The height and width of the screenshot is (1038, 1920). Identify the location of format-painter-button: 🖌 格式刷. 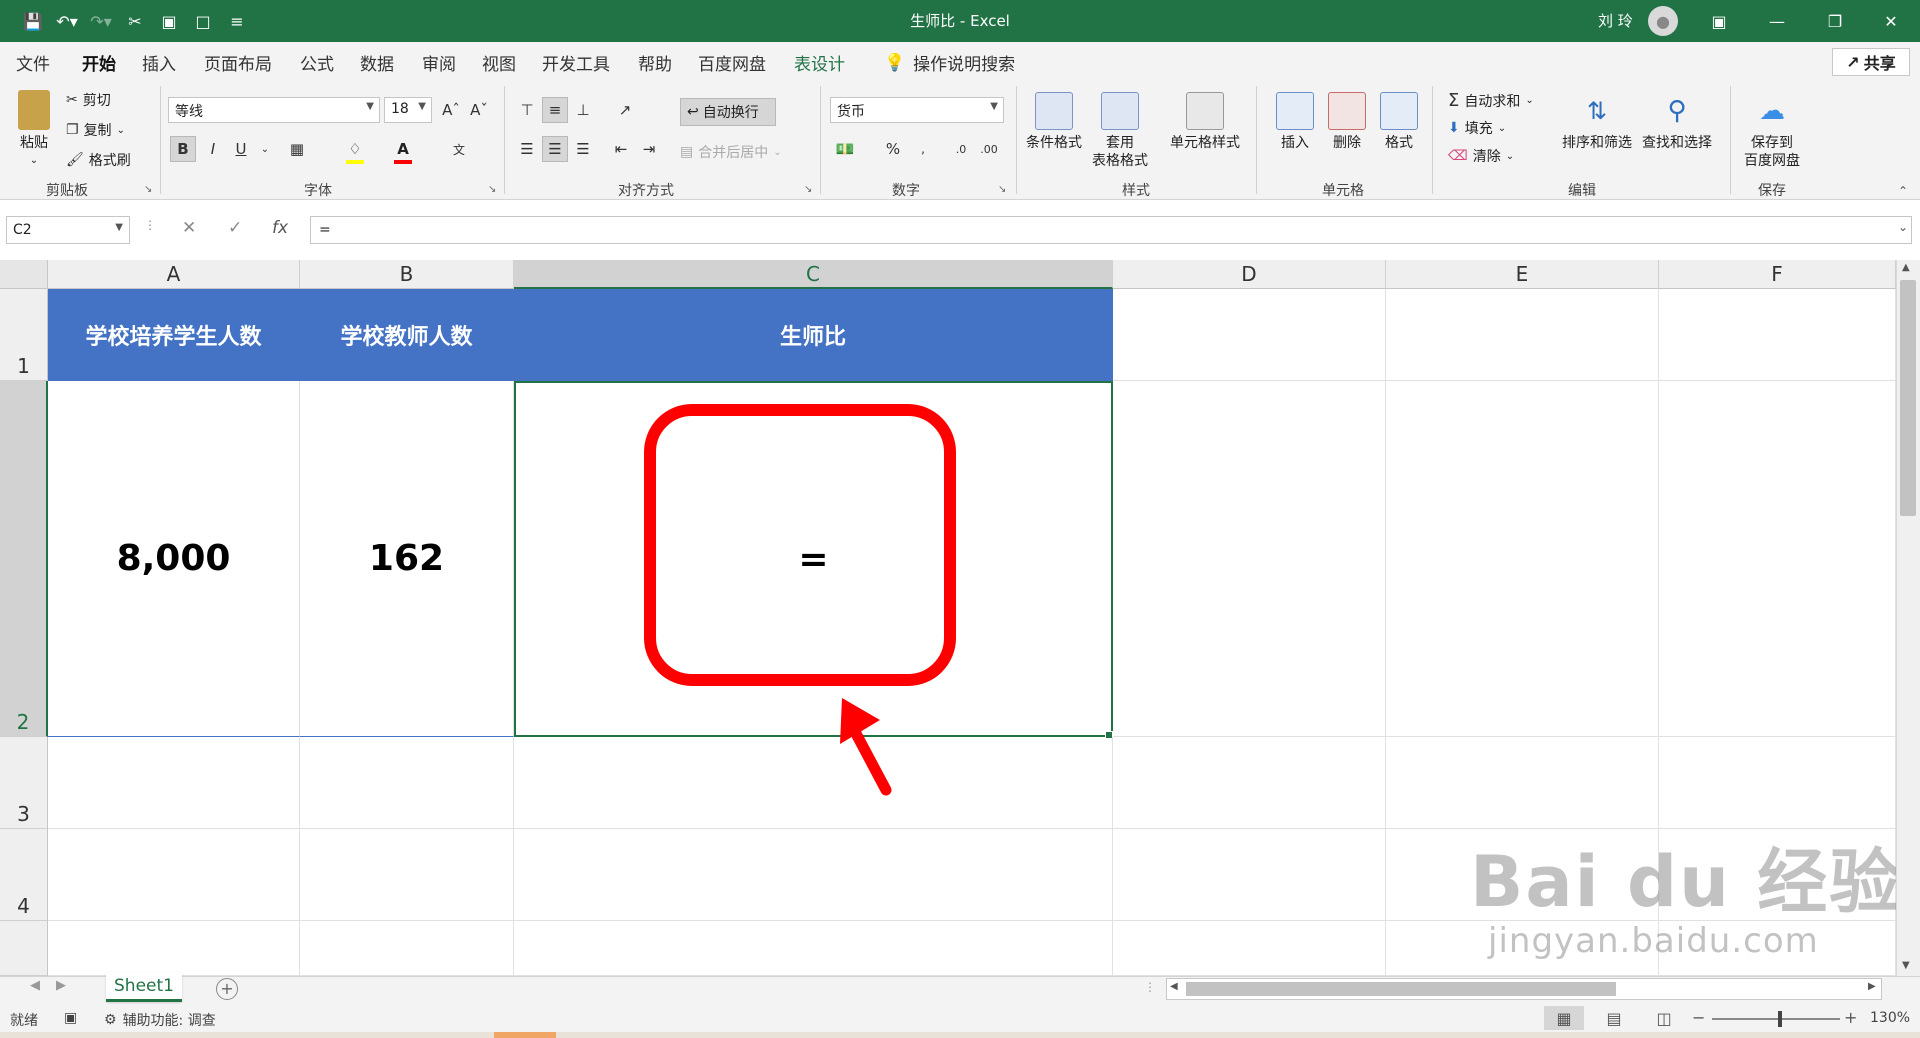
(98, 160).